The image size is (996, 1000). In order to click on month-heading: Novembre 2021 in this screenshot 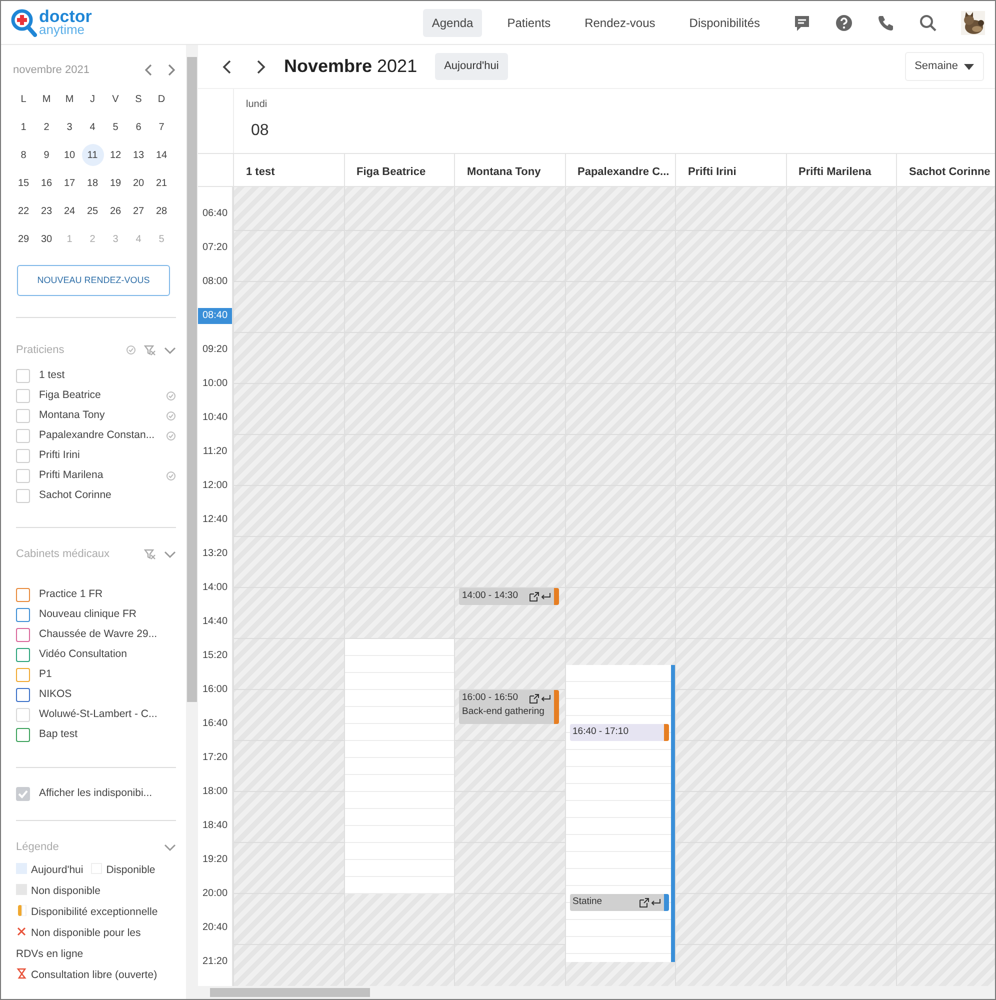, I will do `click(351, 66)`.